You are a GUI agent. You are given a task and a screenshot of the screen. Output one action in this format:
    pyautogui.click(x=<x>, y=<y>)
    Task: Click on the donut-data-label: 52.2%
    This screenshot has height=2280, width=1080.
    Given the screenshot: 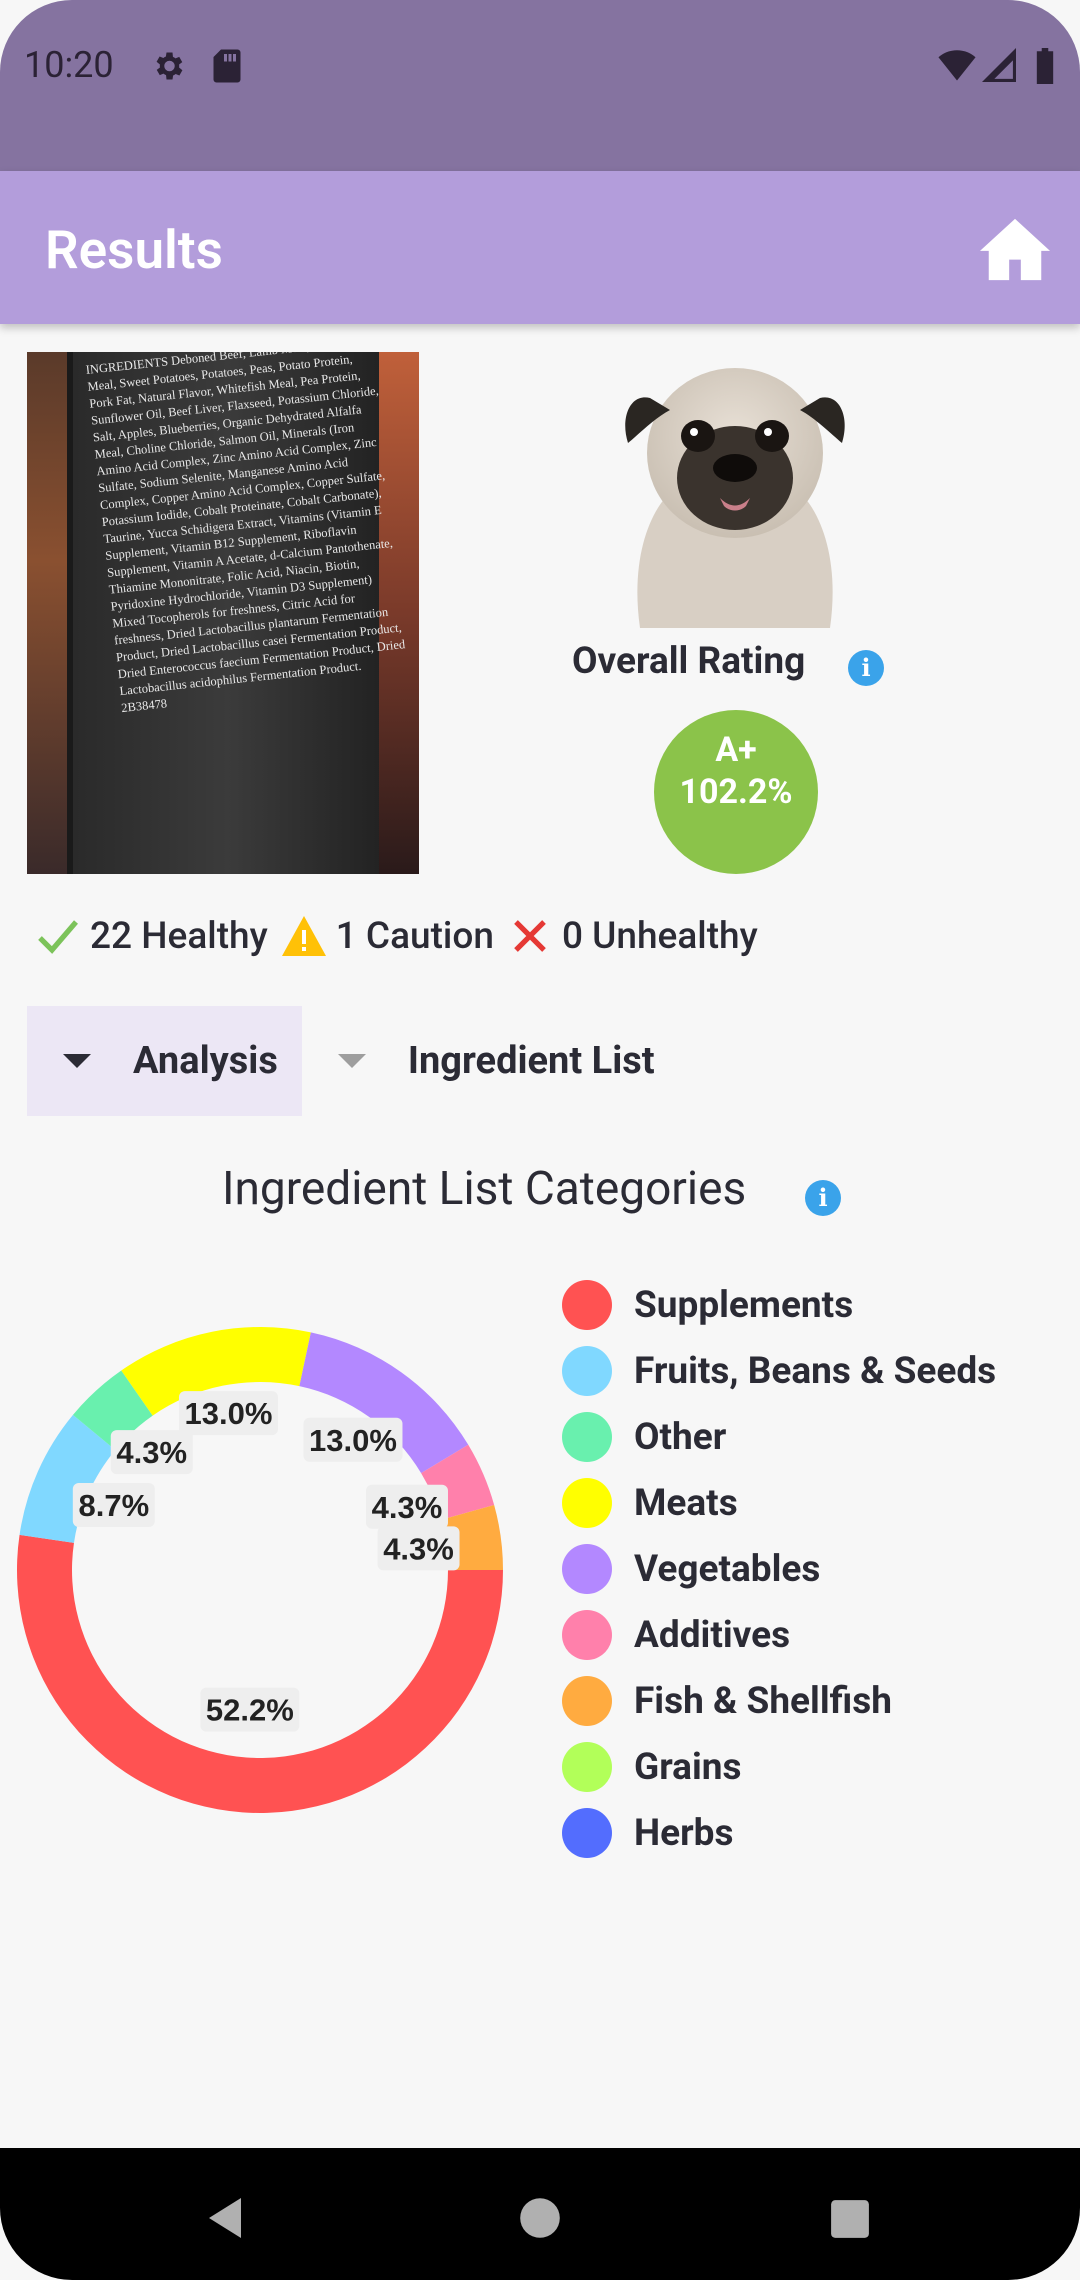 What is the action you would take?
    pyautogui.click(x=250, y=1709)
    